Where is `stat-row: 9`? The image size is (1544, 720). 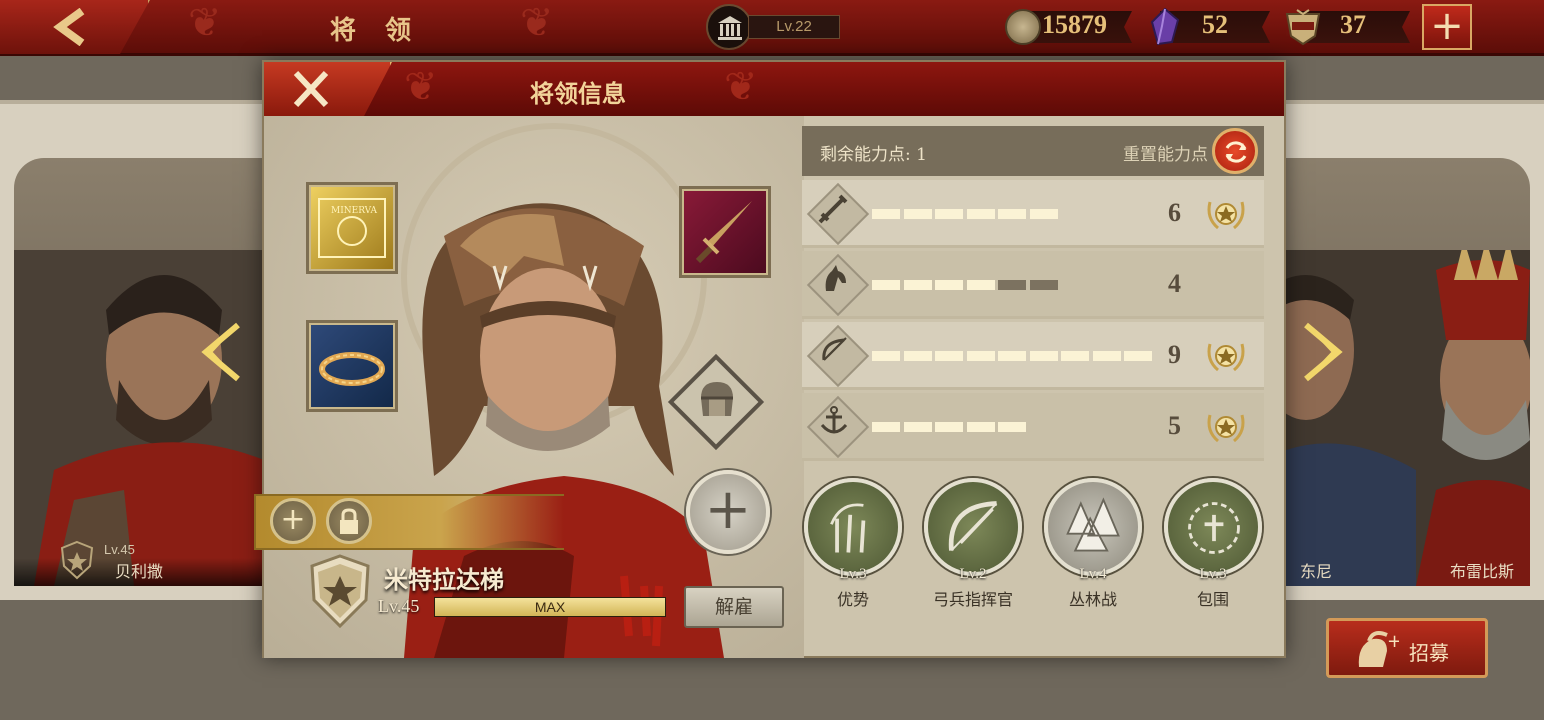 stat-row: 9 is located at coordinates (1033, 356).